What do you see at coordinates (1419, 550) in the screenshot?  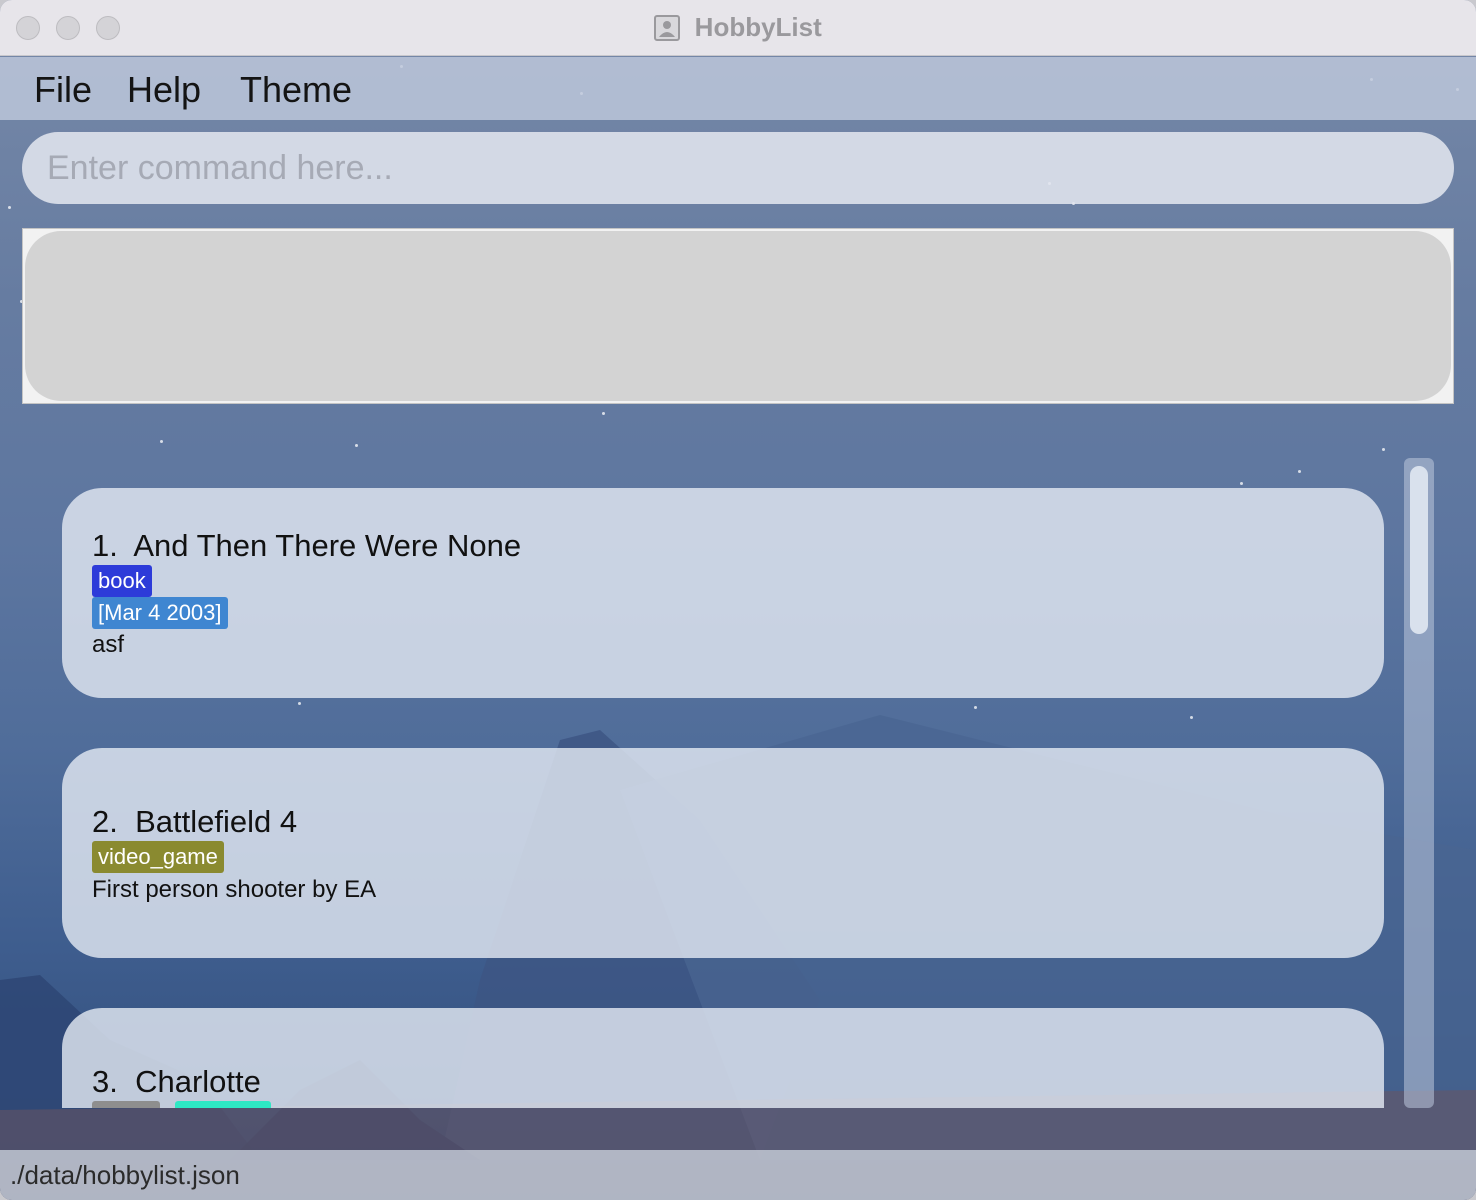 I see `scroll-thumb` at bounding box center [1419, 550].